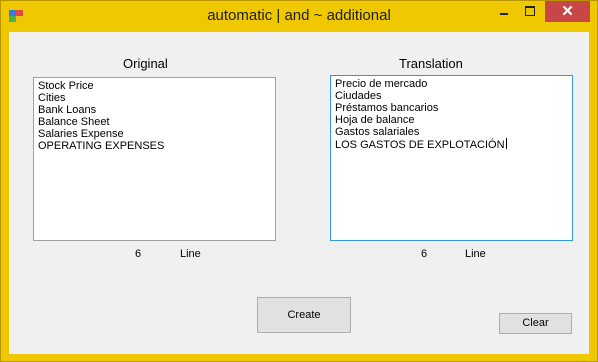  Describe the element at coordinates (138, 254) in the screenshot. I see `original-line-count: 6` at that location.